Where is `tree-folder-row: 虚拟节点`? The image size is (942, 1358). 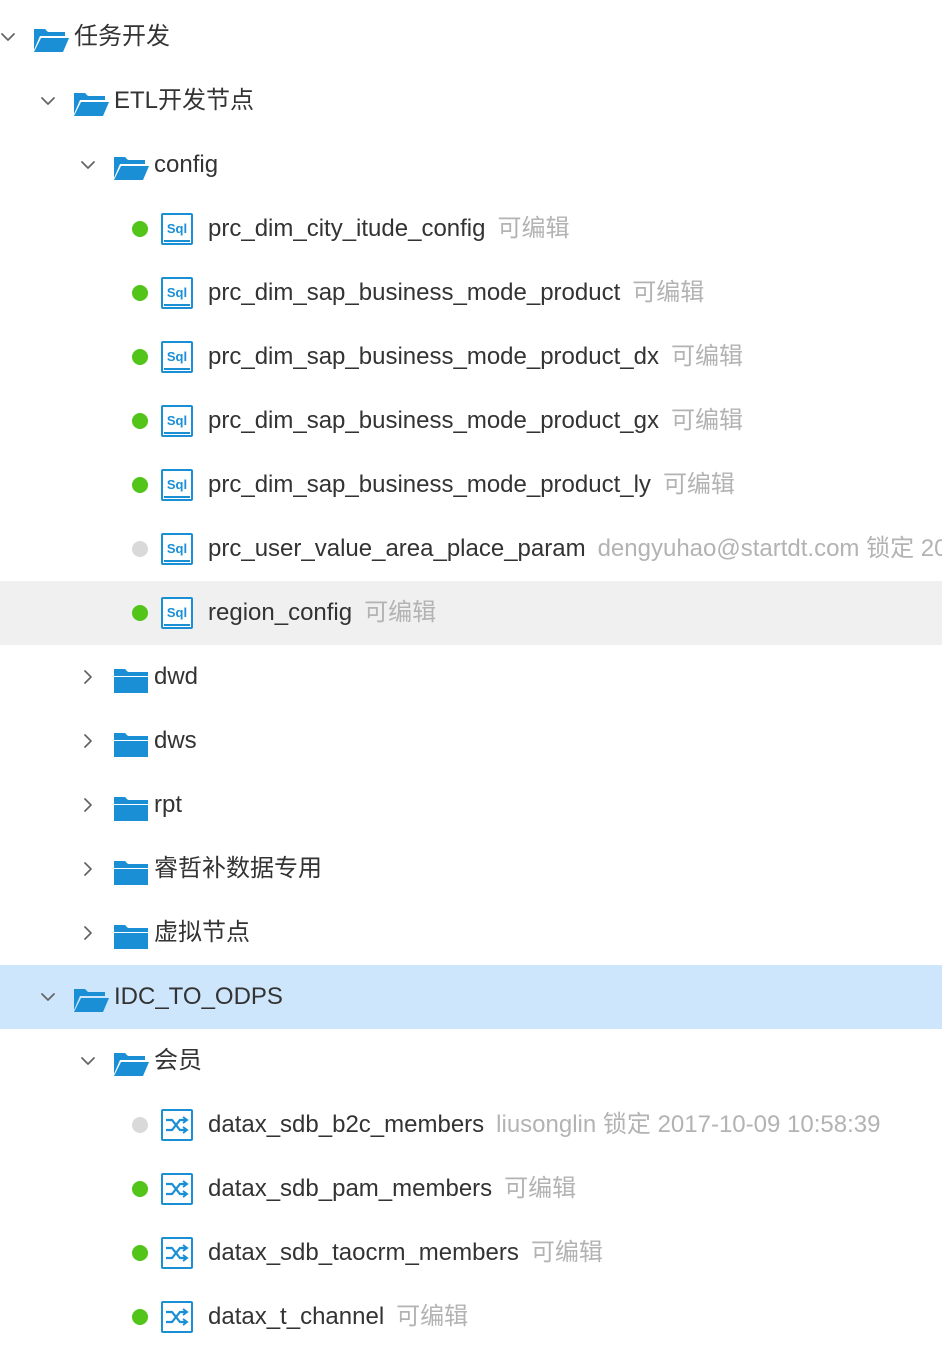
tree-folder-row: 虚拟节点 is located at coordinates (471, 933).